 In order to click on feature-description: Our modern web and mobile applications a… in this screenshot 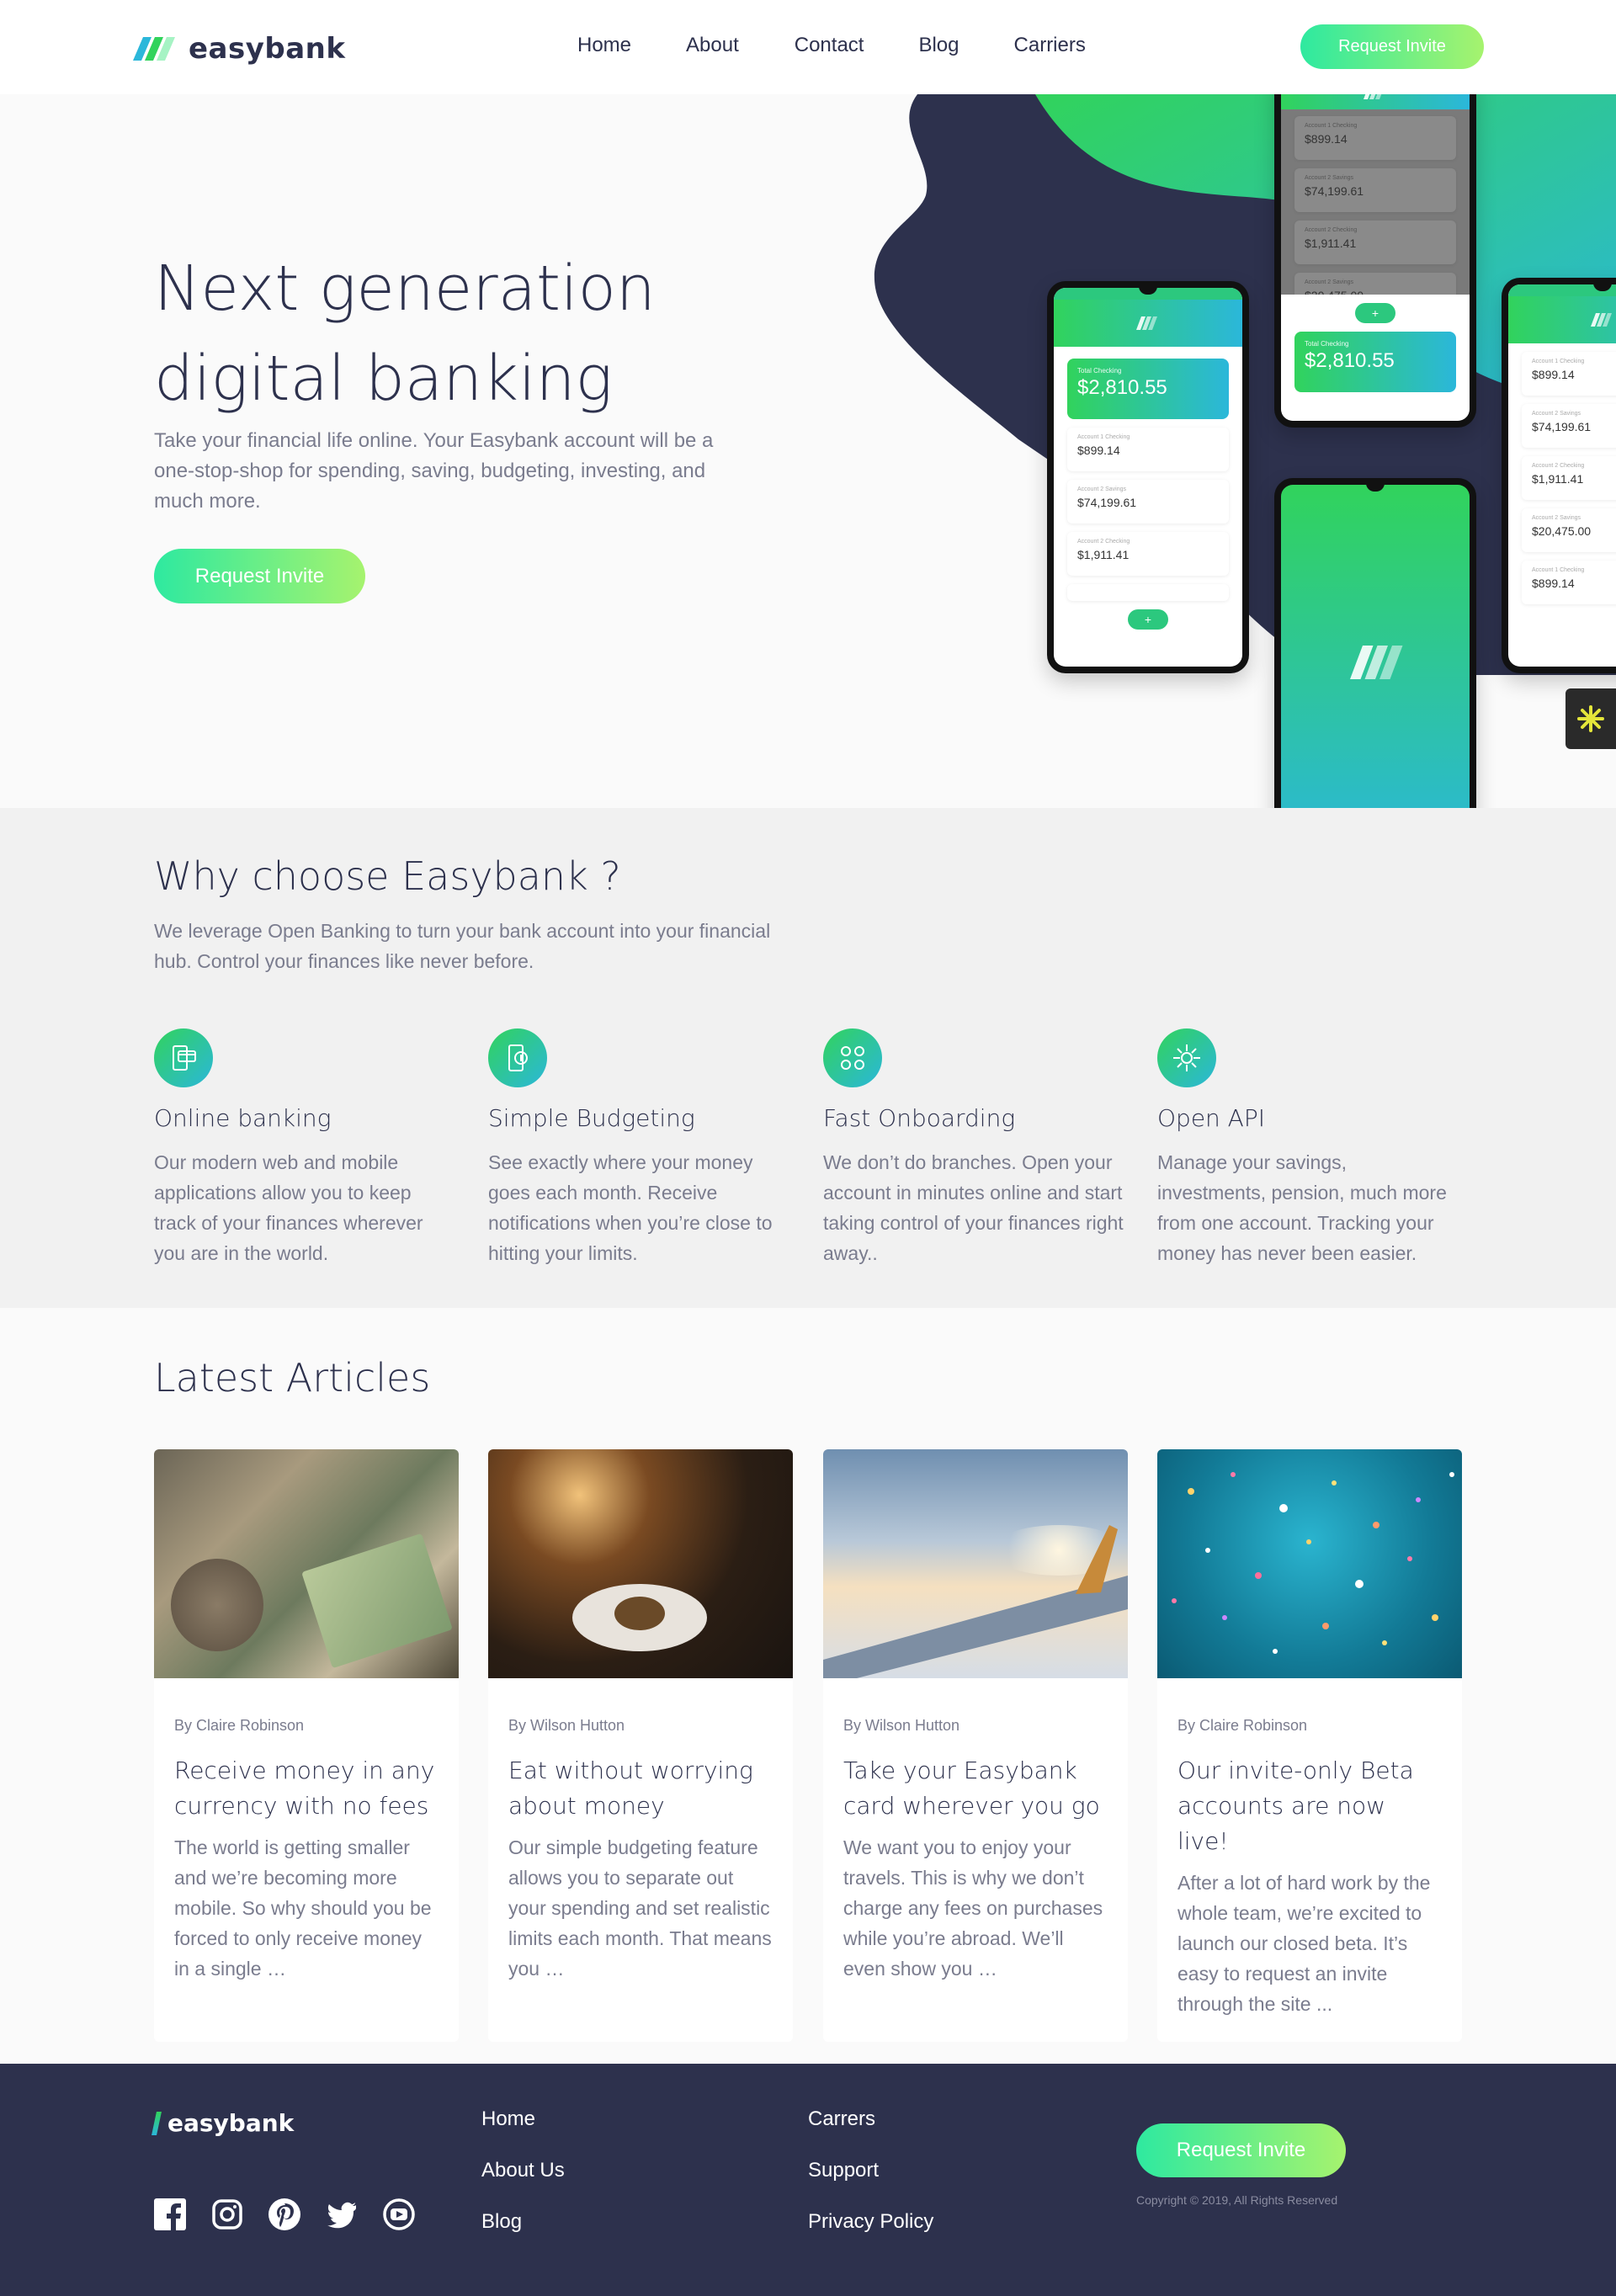, I will do `click(288, 1207)`.